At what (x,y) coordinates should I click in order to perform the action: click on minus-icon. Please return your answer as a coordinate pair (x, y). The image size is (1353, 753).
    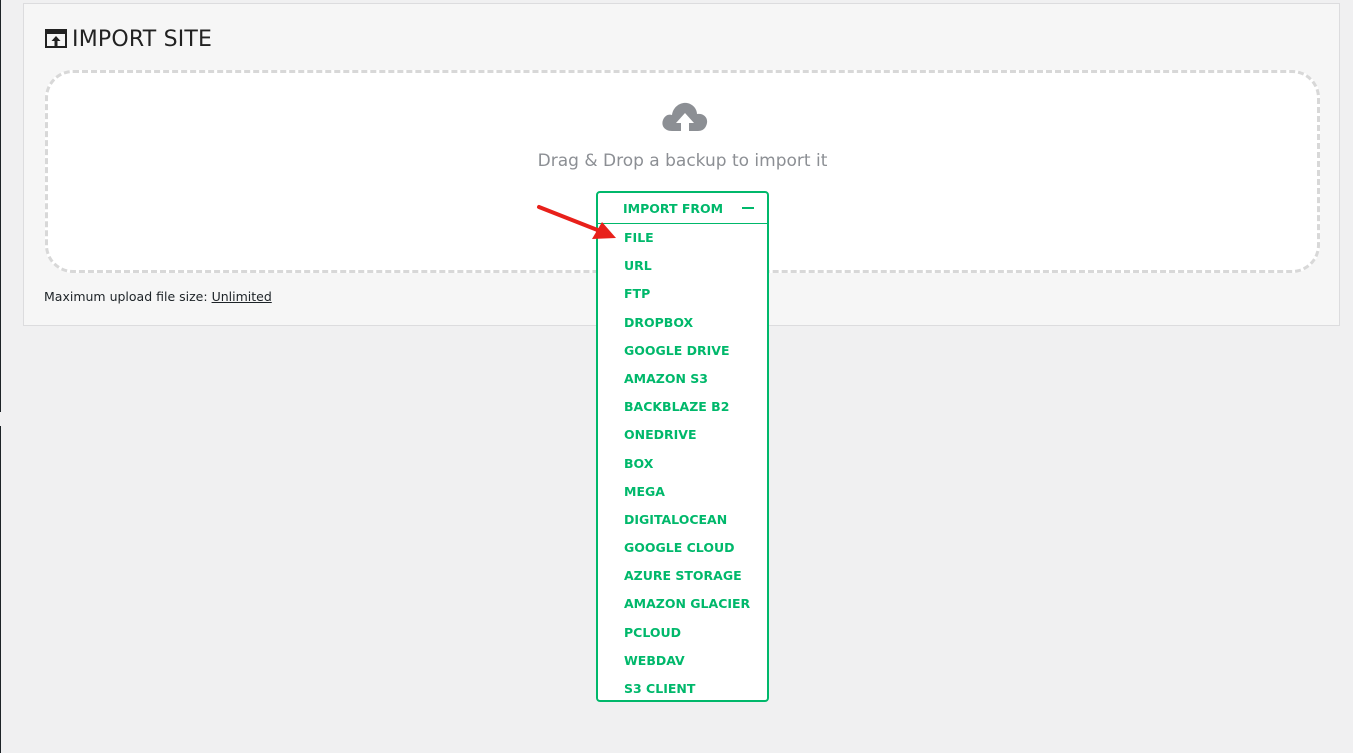
    Looking at the image, I should click on (748, 208).